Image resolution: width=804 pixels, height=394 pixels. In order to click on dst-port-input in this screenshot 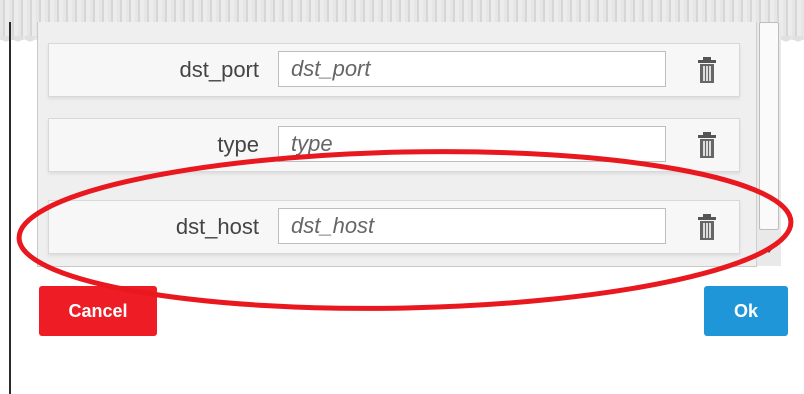, I will do `click(472, 69)`.